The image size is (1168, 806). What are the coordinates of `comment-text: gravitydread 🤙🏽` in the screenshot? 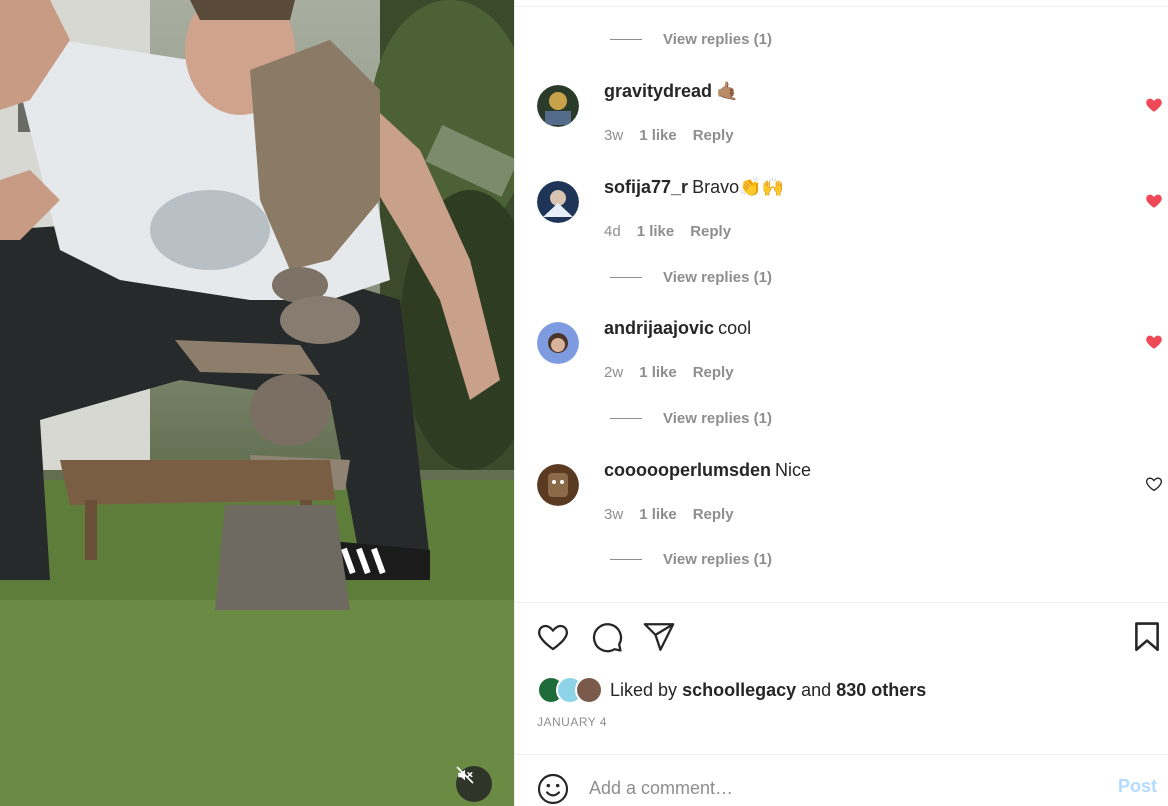 It's located at (671, 91).